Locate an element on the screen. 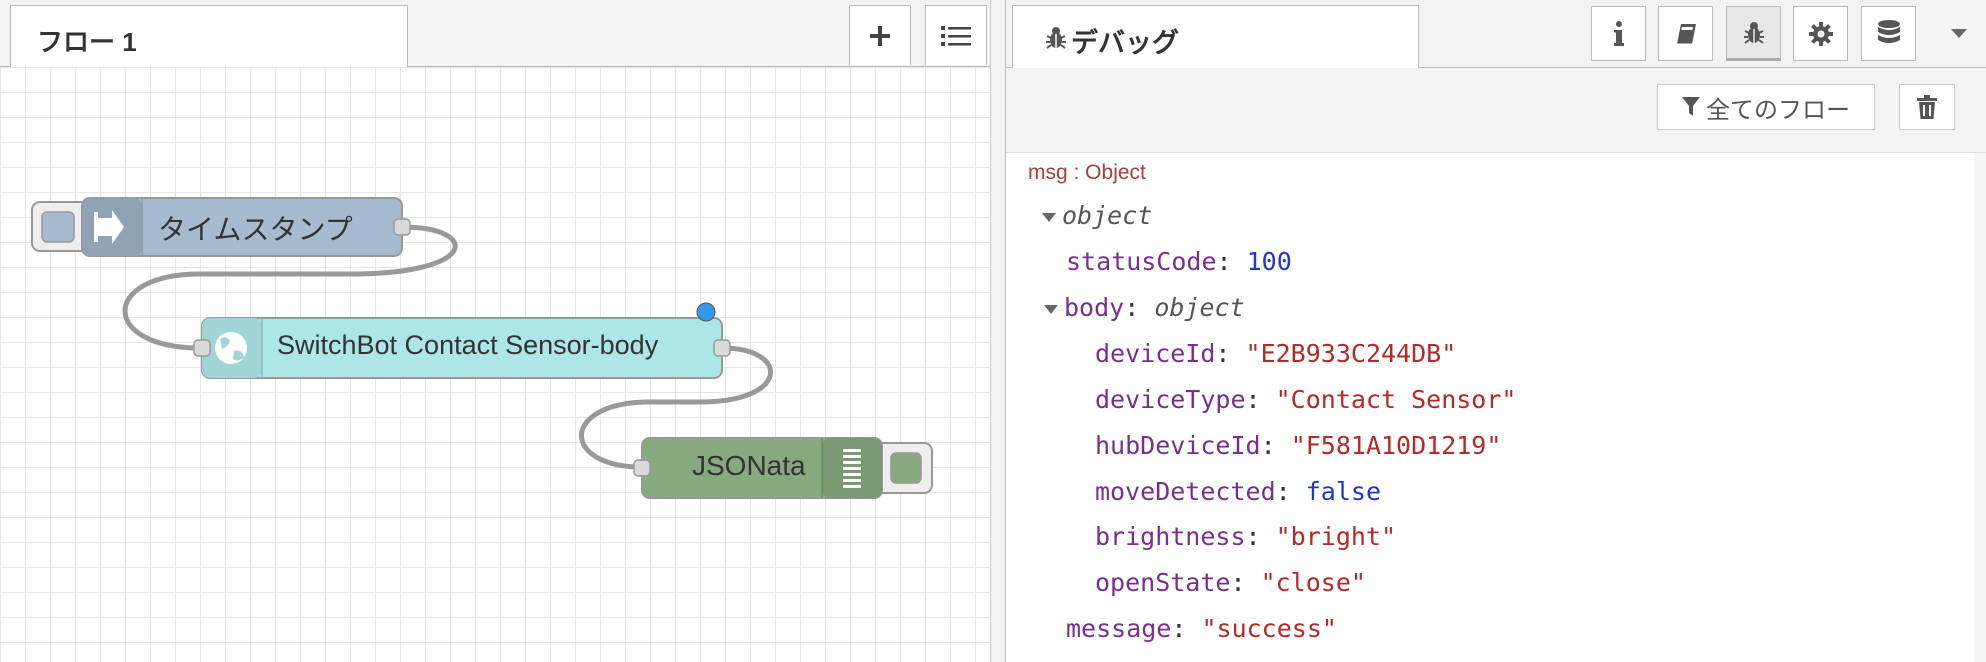 This screenshot has height=662, width=1986. movedetected-key: moveDetected is located at coordinates (1185, 491).